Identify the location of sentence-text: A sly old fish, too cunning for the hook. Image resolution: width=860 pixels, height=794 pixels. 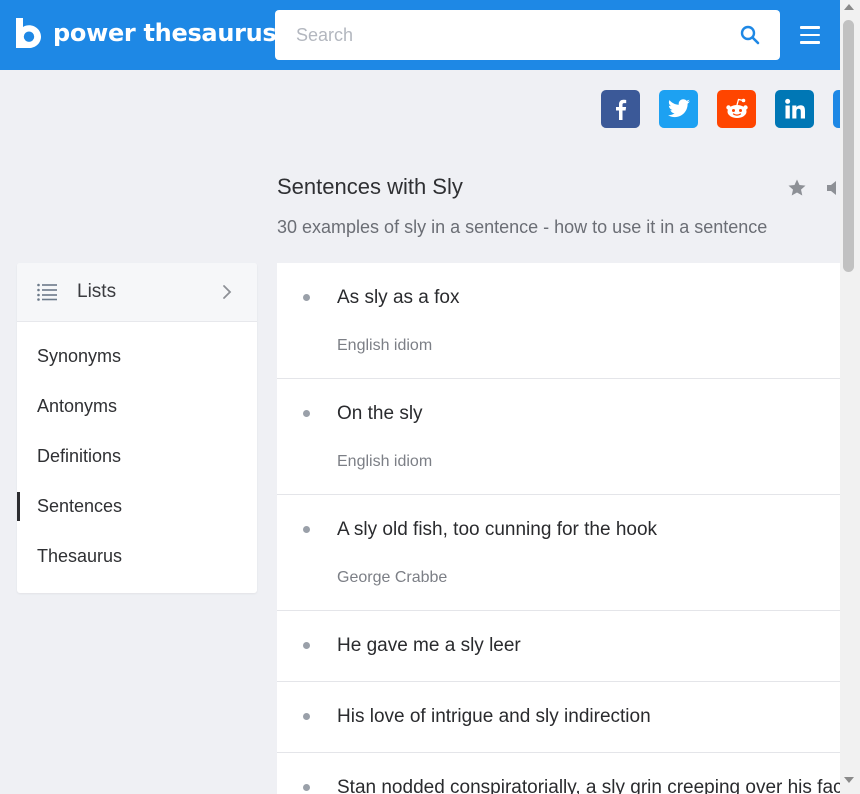
(497, 529).